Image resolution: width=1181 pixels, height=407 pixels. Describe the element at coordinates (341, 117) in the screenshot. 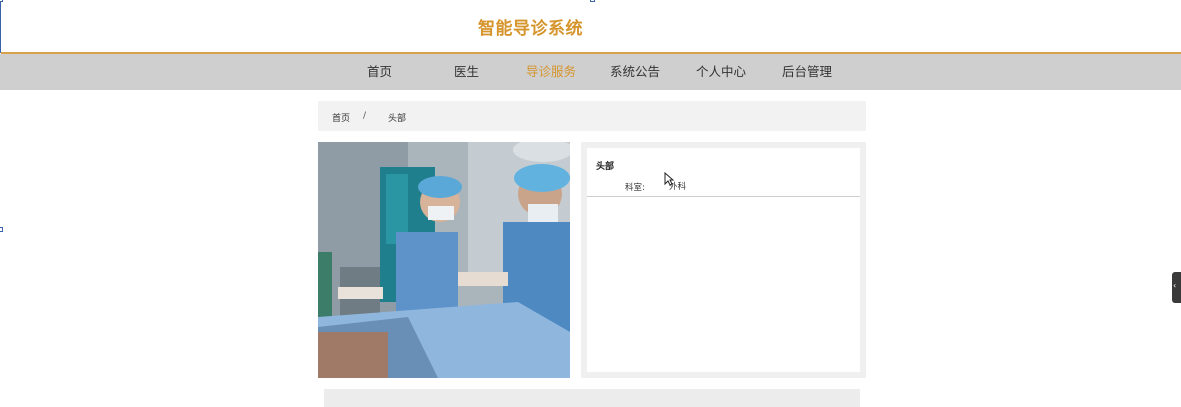

I see `breadcrumb-home-link: 首页` at that location.